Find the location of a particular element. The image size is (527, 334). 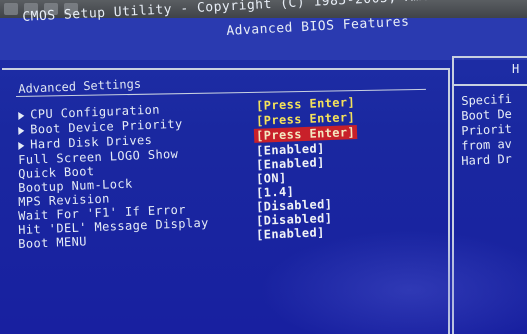

help-line: Boot De is located at coordinates (487, 114).